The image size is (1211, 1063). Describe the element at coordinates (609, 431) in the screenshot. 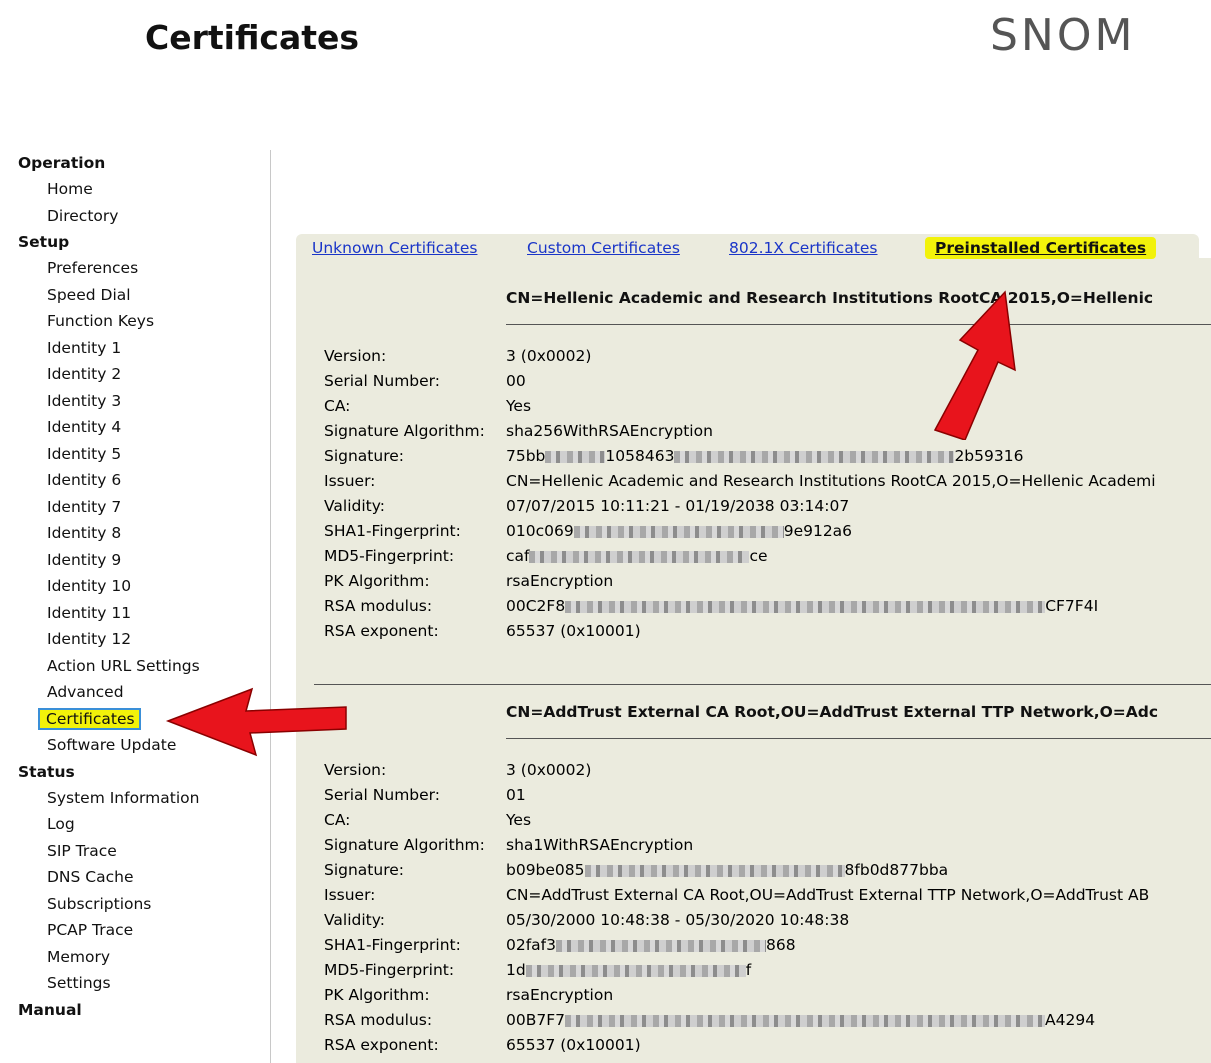

I see `field-value: sha256WithRSAEncryption` at that location.